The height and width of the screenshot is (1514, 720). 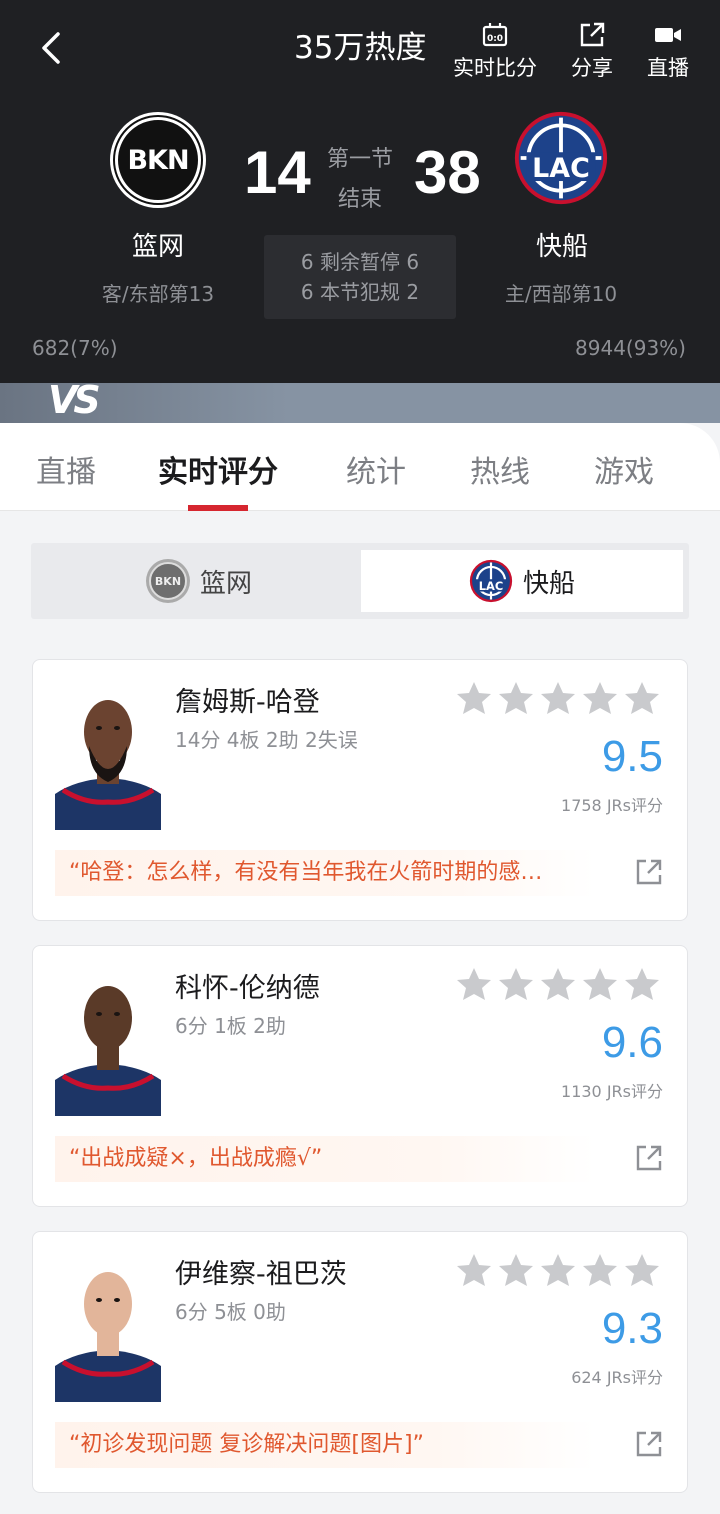 I want to click on player-rating: 9.6, so click(x=632, y=1042).